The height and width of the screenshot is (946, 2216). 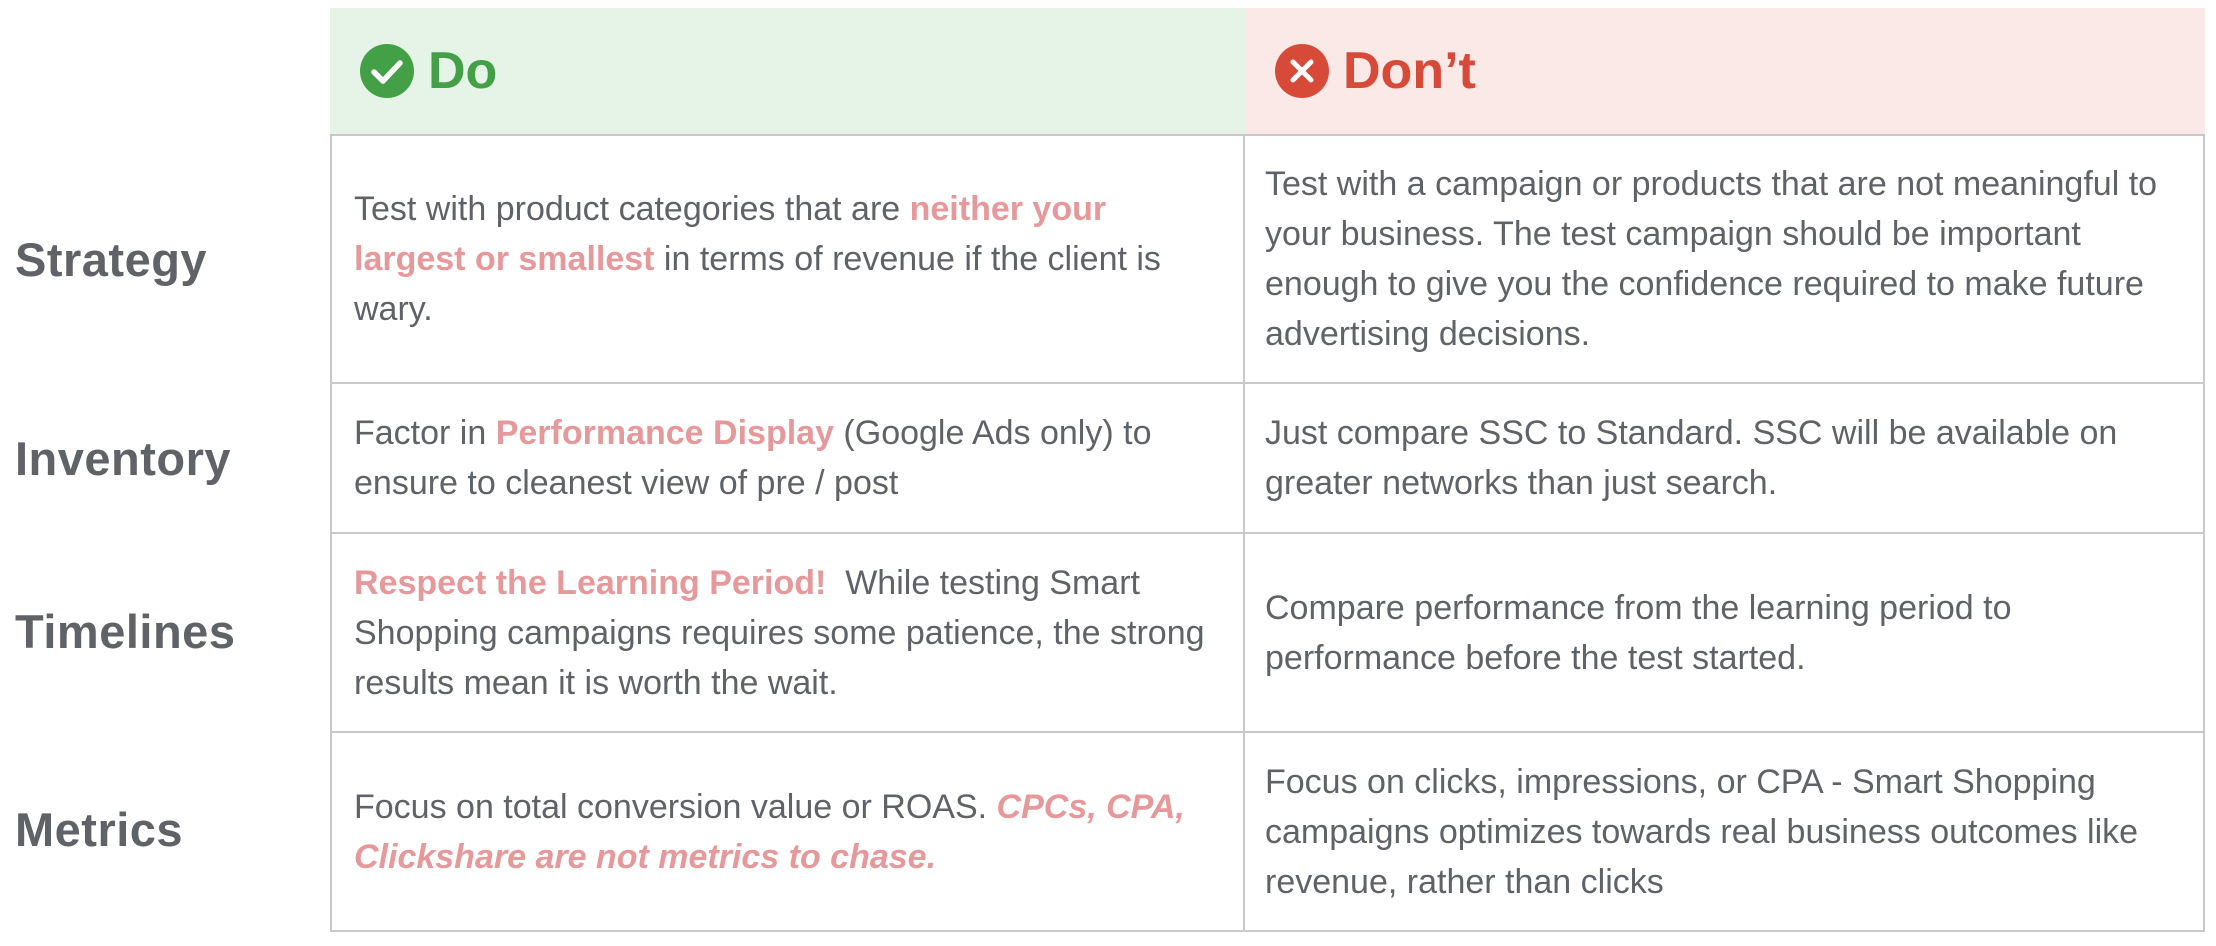 What do you see at coordinates (387, 71) in the screenshot?
I see `check-circle-icon` at bounding box center [387, 71].